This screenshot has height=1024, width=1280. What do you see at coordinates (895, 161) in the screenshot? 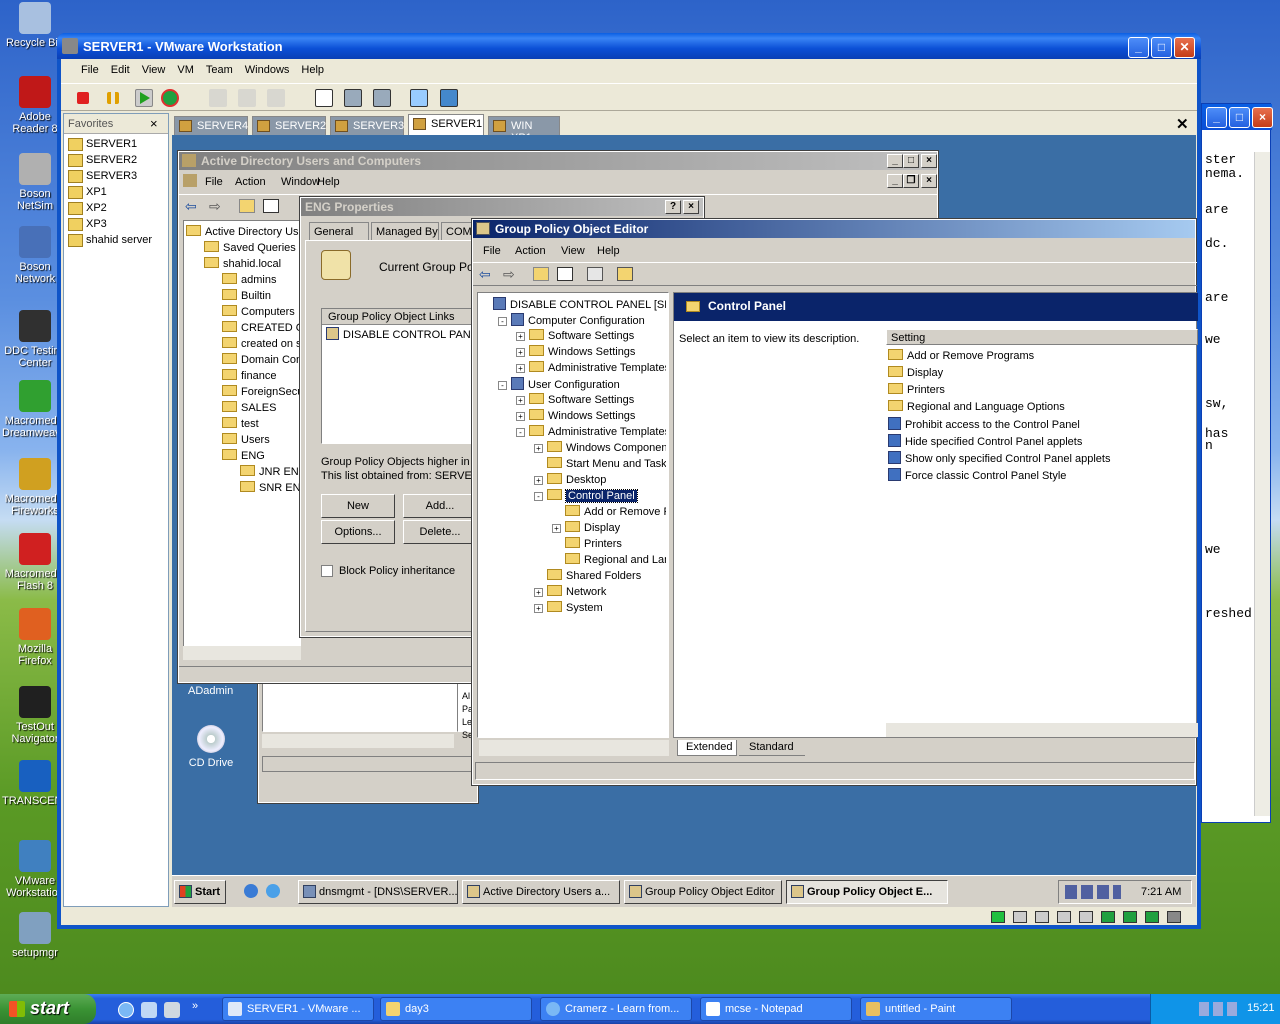
I see `aduc-minimize-button: _` at bounding box center [895, 161].